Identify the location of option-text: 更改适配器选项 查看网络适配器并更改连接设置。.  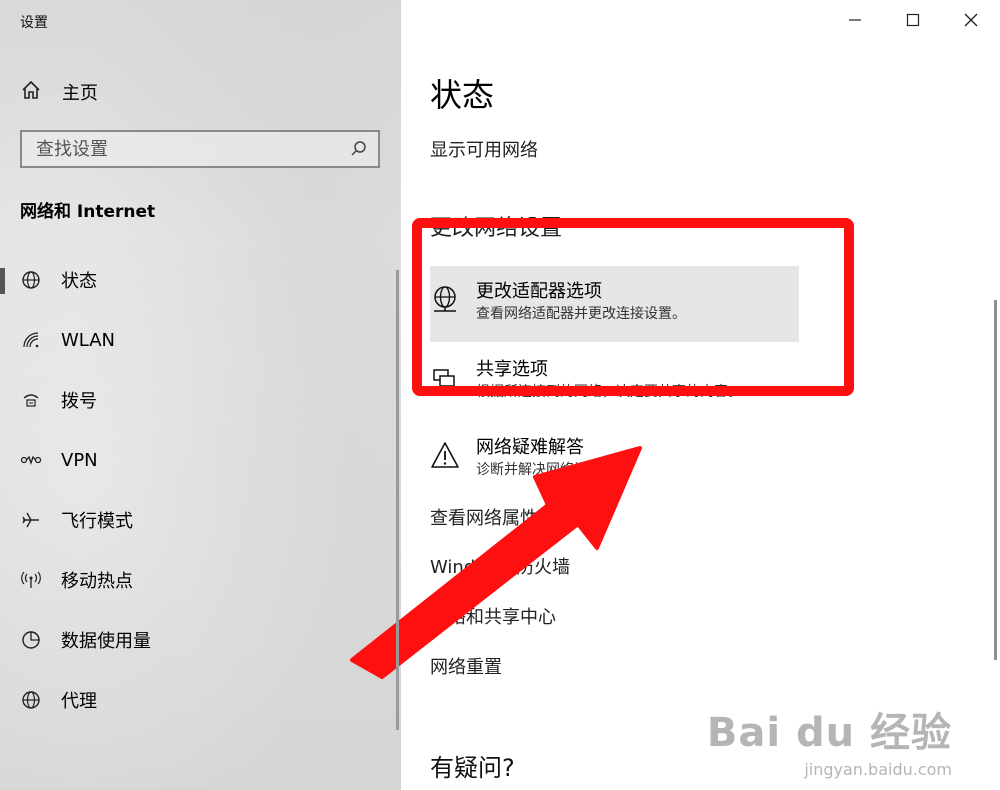
(581, 311).